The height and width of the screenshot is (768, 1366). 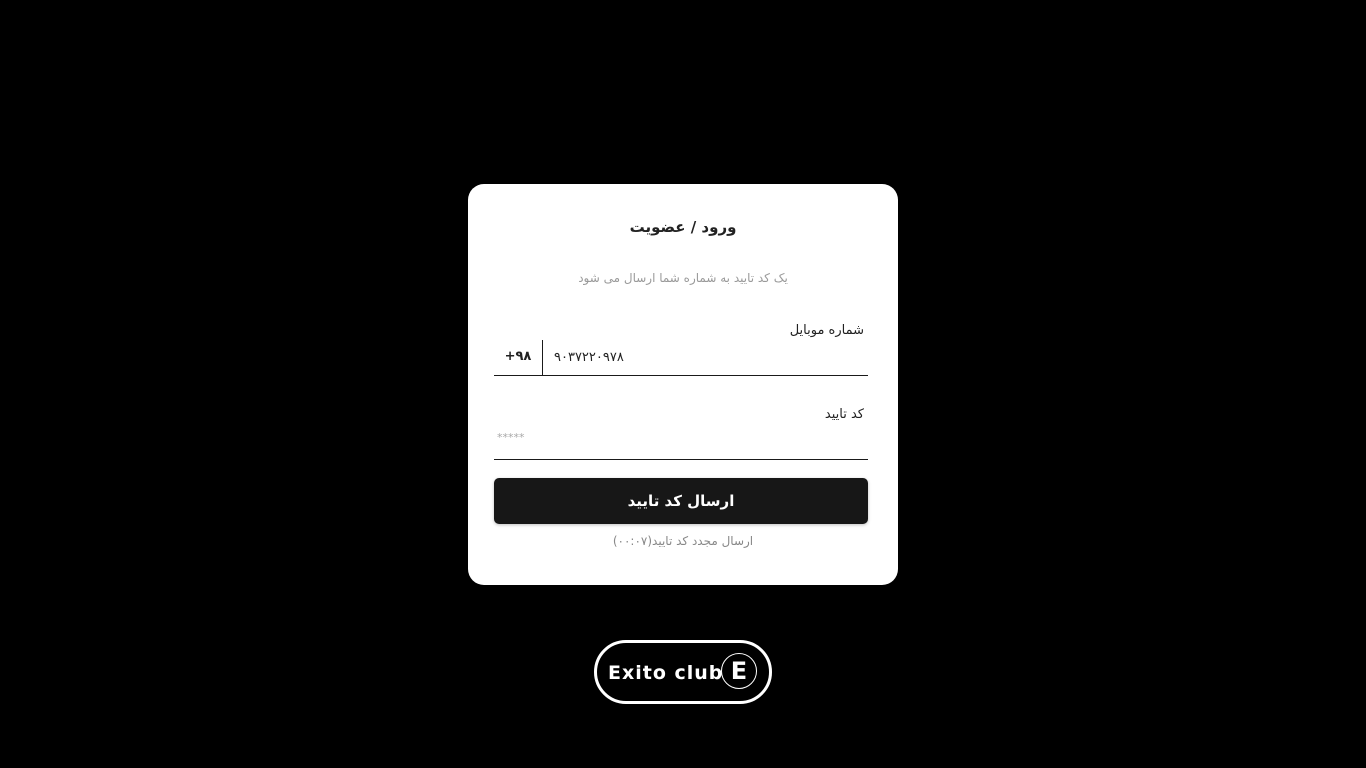 I want to click on page-title: ورود / عضویت, so click(x=683, y=227).